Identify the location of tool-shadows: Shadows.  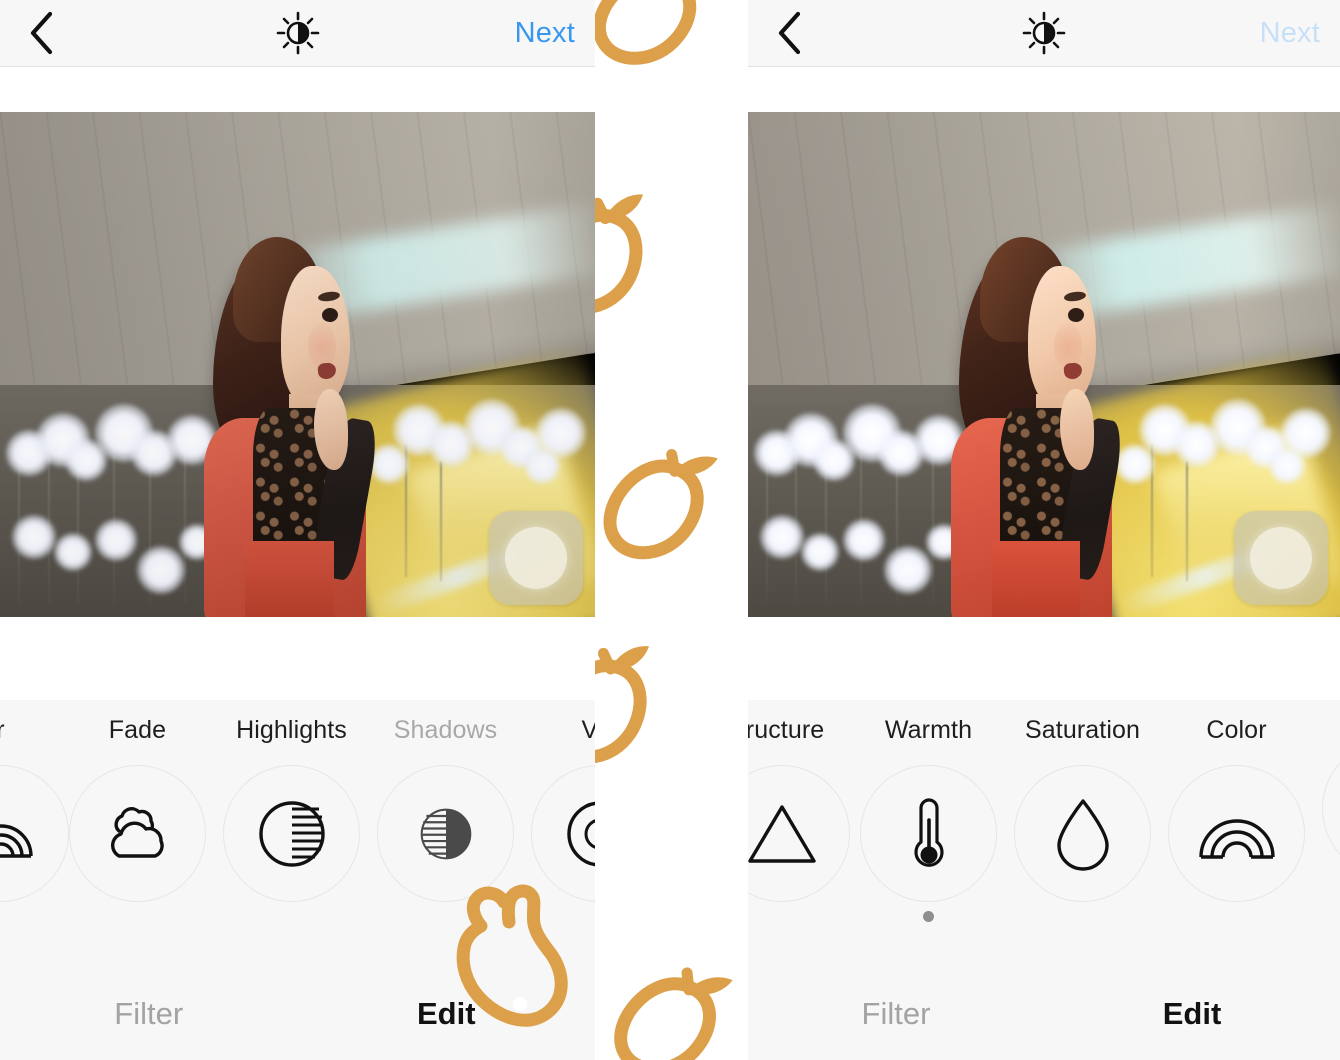
(445, 810).